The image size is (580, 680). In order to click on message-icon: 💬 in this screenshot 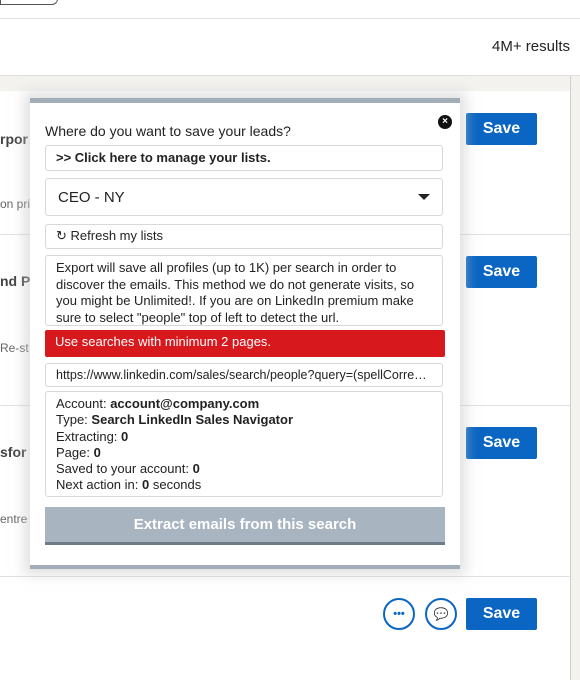, I will do `click(441, 614)`.